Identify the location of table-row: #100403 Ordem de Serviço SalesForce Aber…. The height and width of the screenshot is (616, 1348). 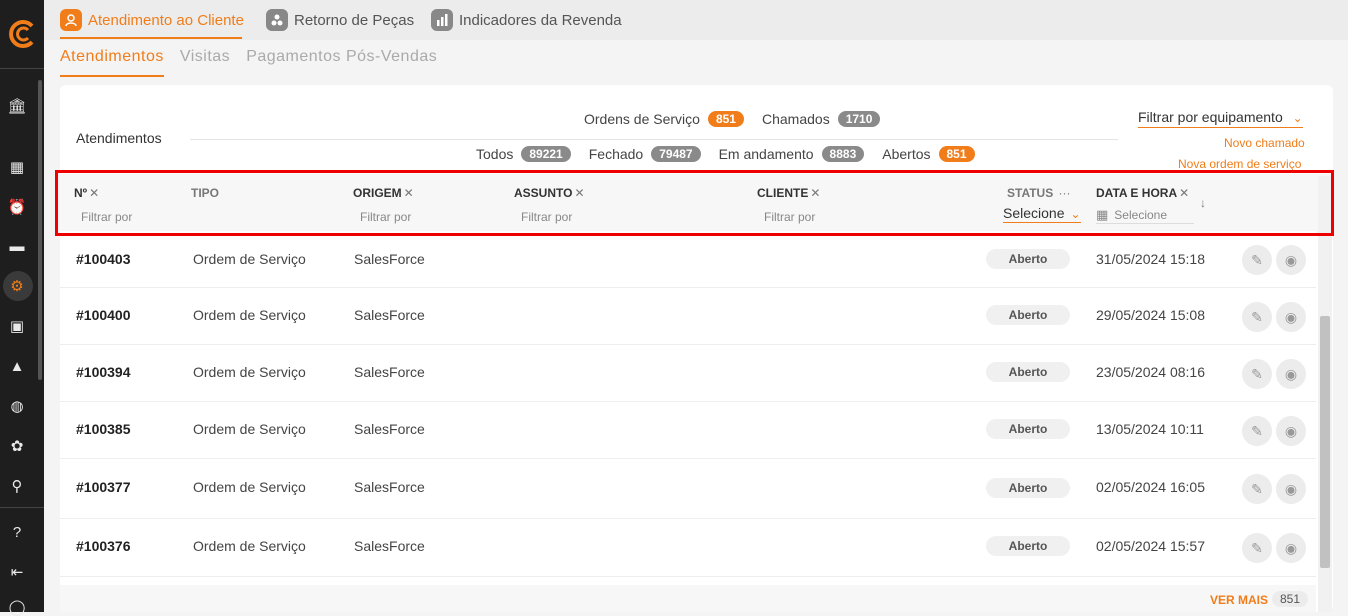
(688, 259).